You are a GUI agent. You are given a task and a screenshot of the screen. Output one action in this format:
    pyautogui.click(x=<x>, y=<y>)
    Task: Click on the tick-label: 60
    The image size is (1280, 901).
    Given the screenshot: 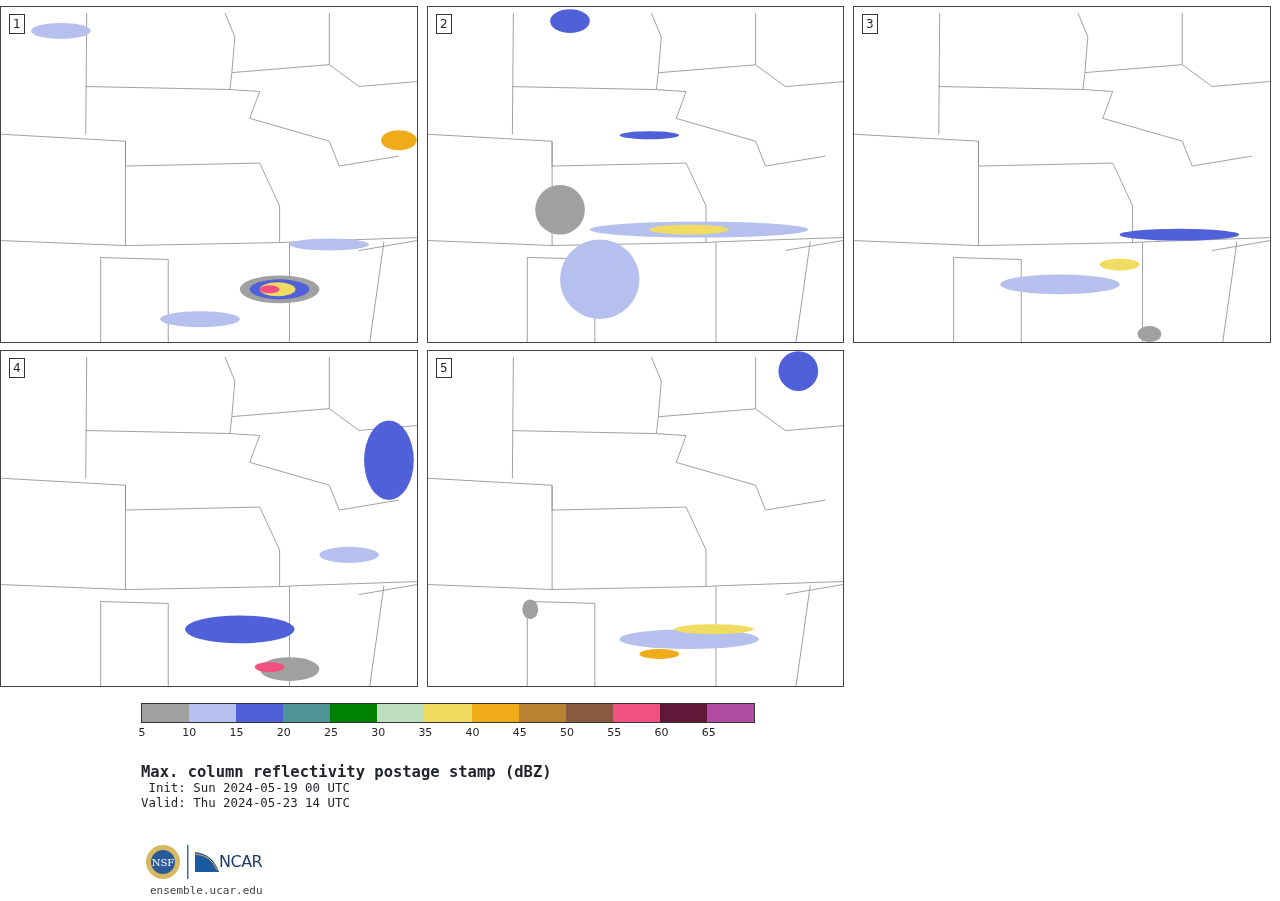 What is the action you would take?
    pyautogui.click(x=661, y=733)
    